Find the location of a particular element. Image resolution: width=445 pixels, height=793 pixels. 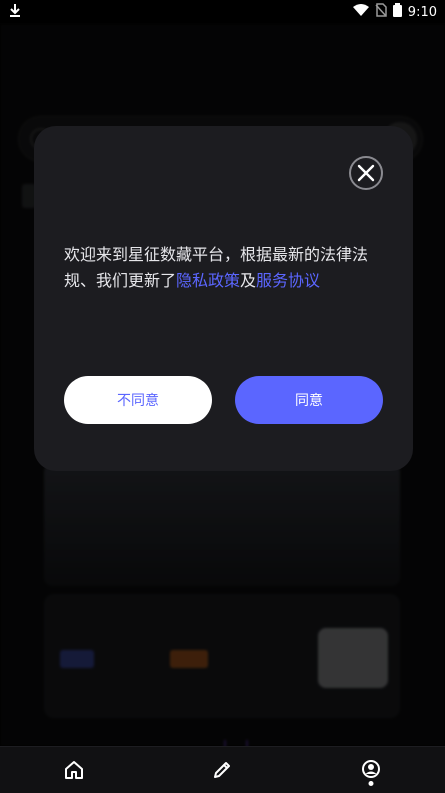

agree-button: 同意 is located at coordinates (309, 400).